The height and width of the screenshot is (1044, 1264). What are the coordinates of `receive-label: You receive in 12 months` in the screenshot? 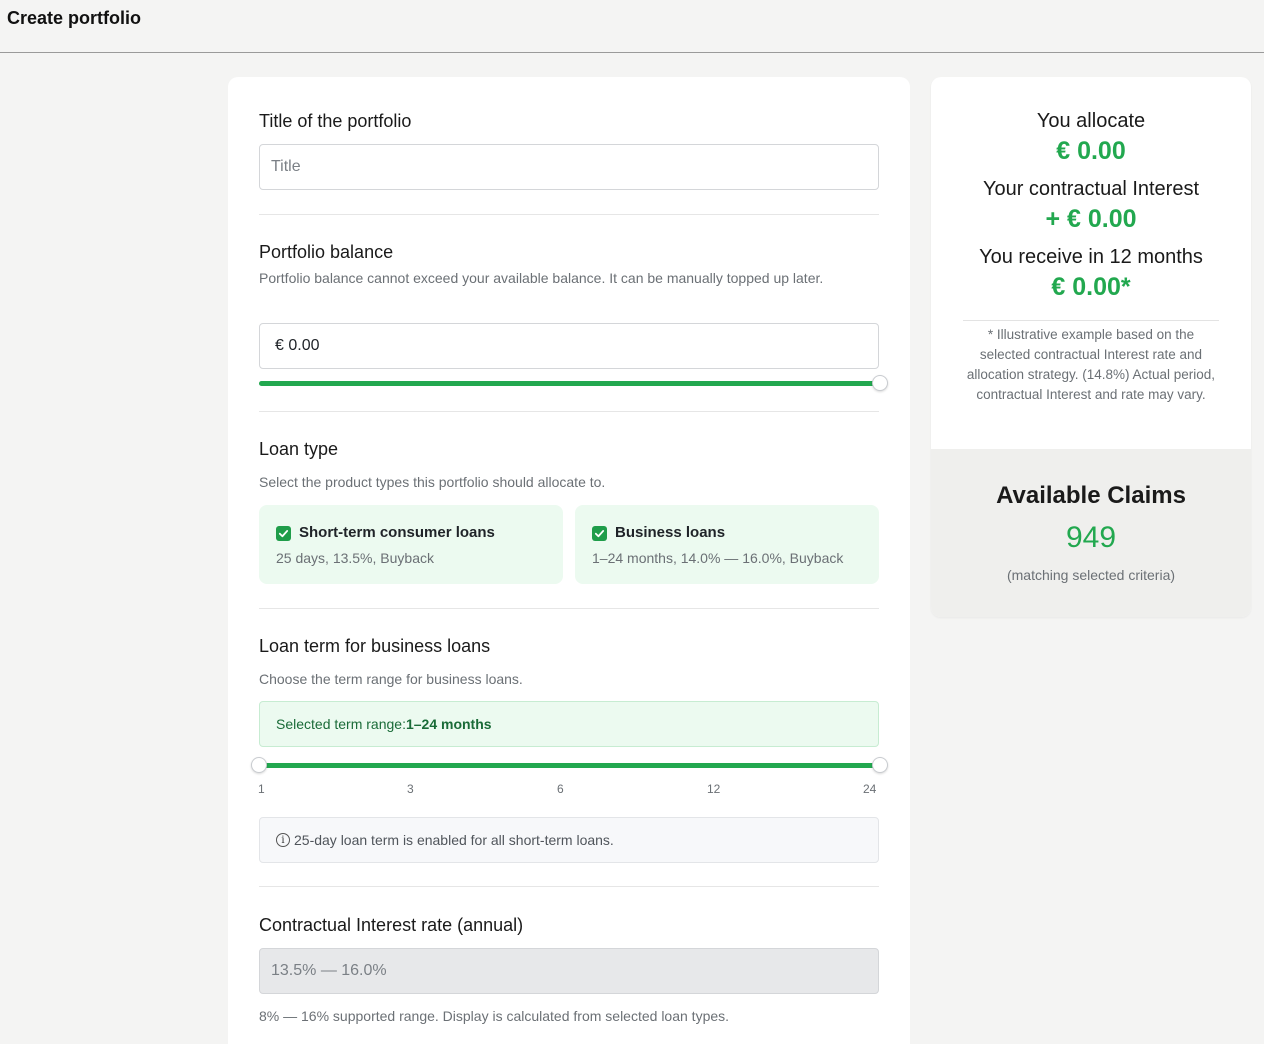 It's located at (1091, 257).